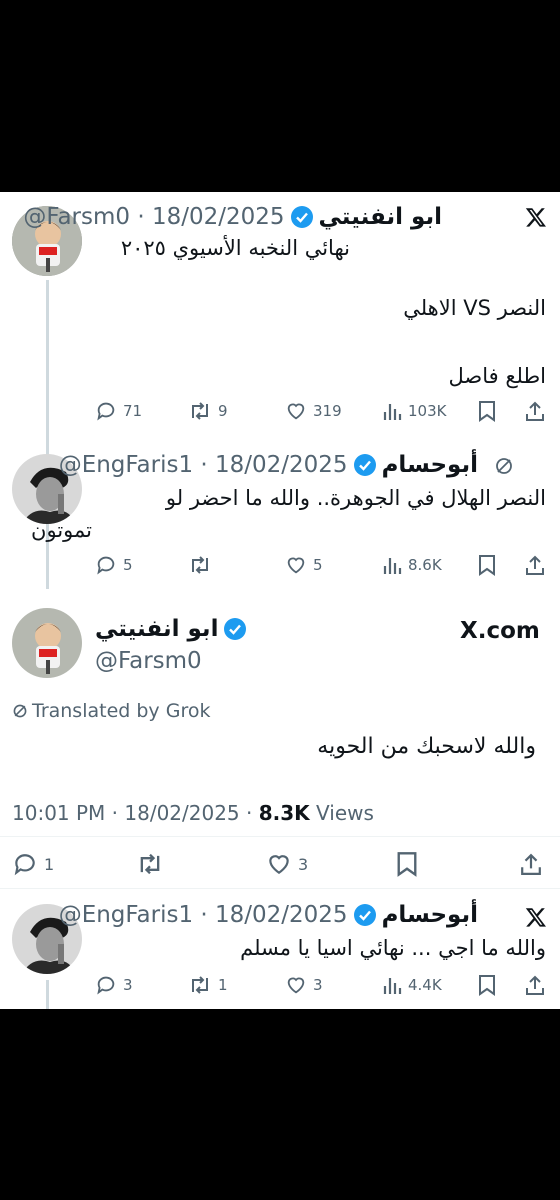 This screenshot has height=1200, width=560. What do you see at coordinates (20, 711) in the screenshot?
I see `grok-icon` at bounding box center [20, 711].